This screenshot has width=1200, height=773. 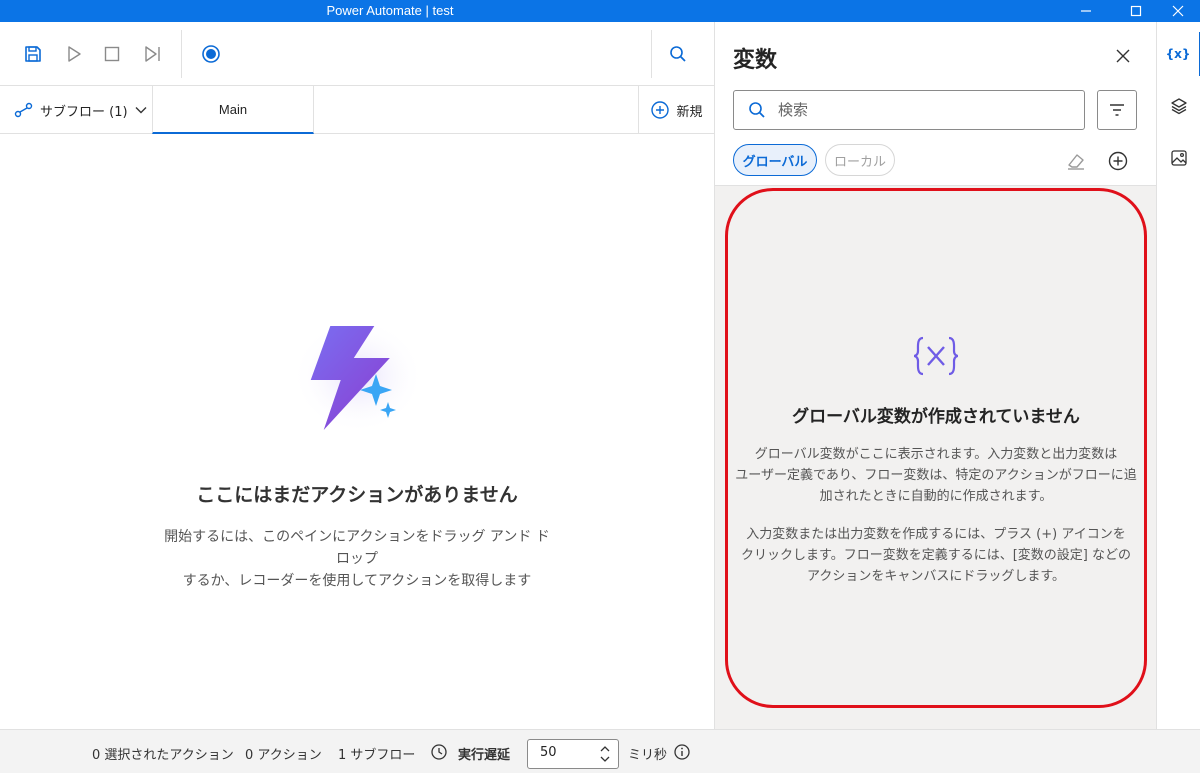 I want to click on subflow-tabs: サブフロー (1) Main 新規, so click(x=357, y=110).